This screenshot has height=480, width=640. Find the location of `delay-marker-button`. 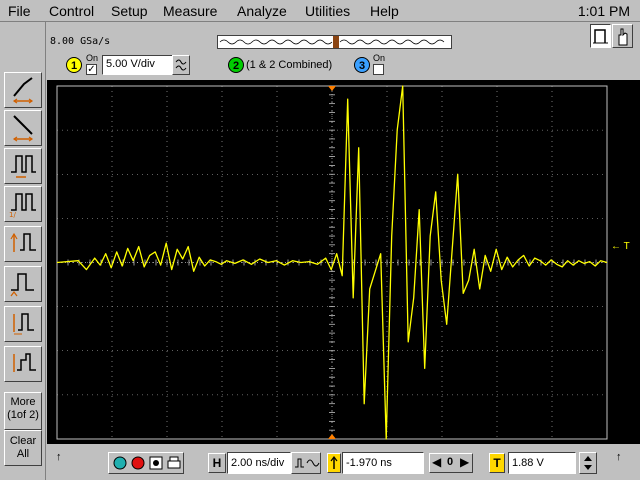

delay-marker-button is located at coordinates (334, 463).